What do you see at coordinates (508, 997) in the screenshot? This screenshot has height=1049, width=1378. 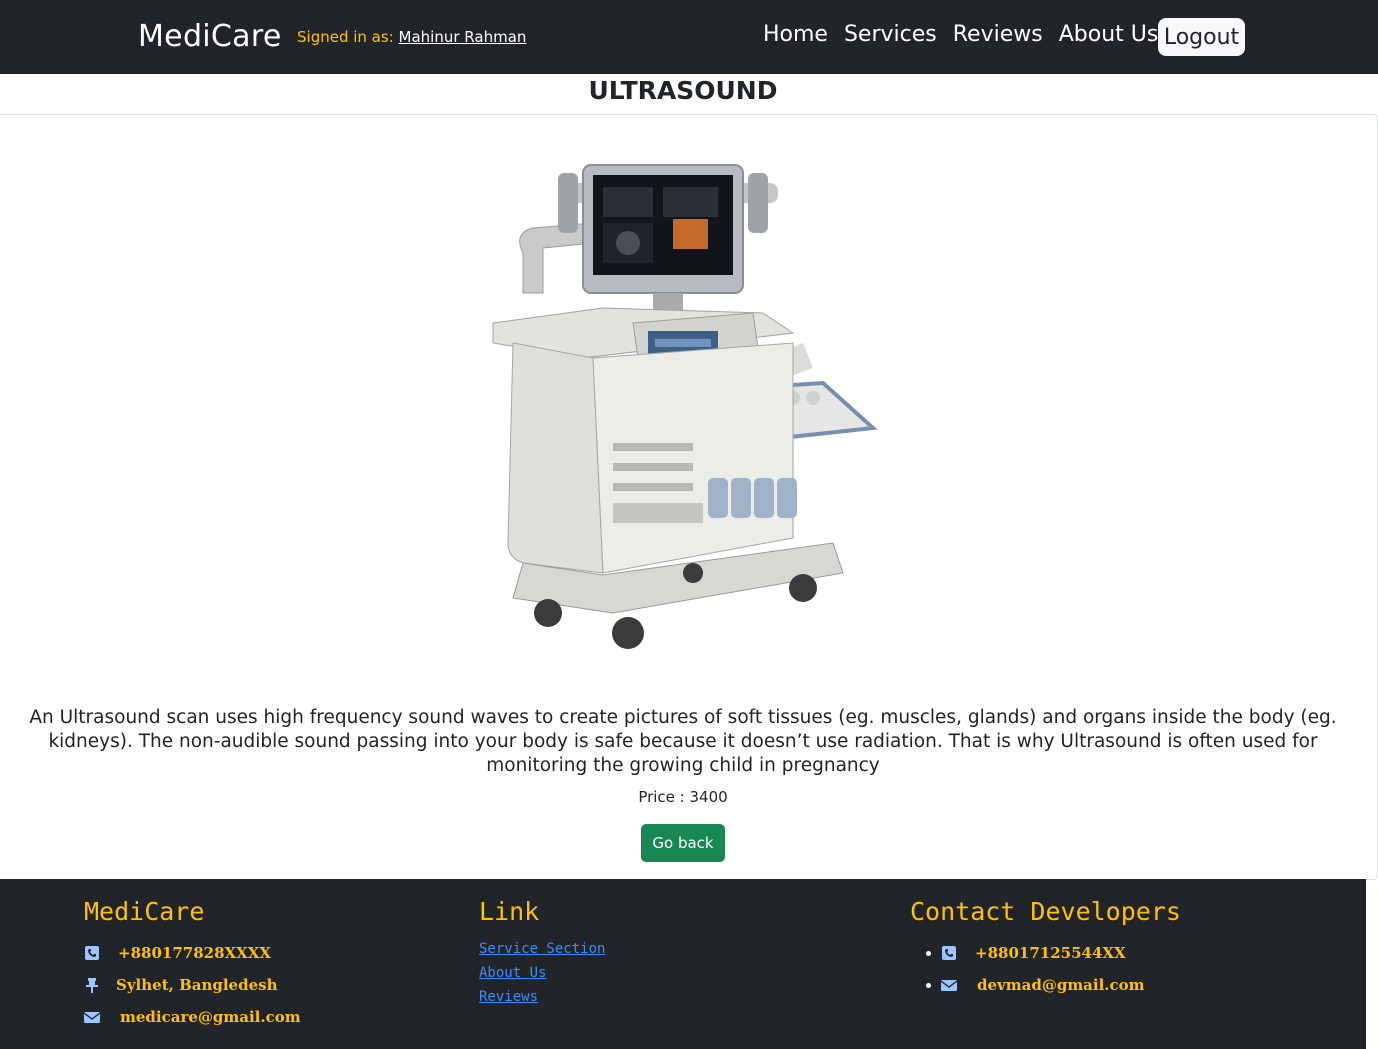 I see `footer-link-reviews: Reviews` at bounding box center [508, 997].